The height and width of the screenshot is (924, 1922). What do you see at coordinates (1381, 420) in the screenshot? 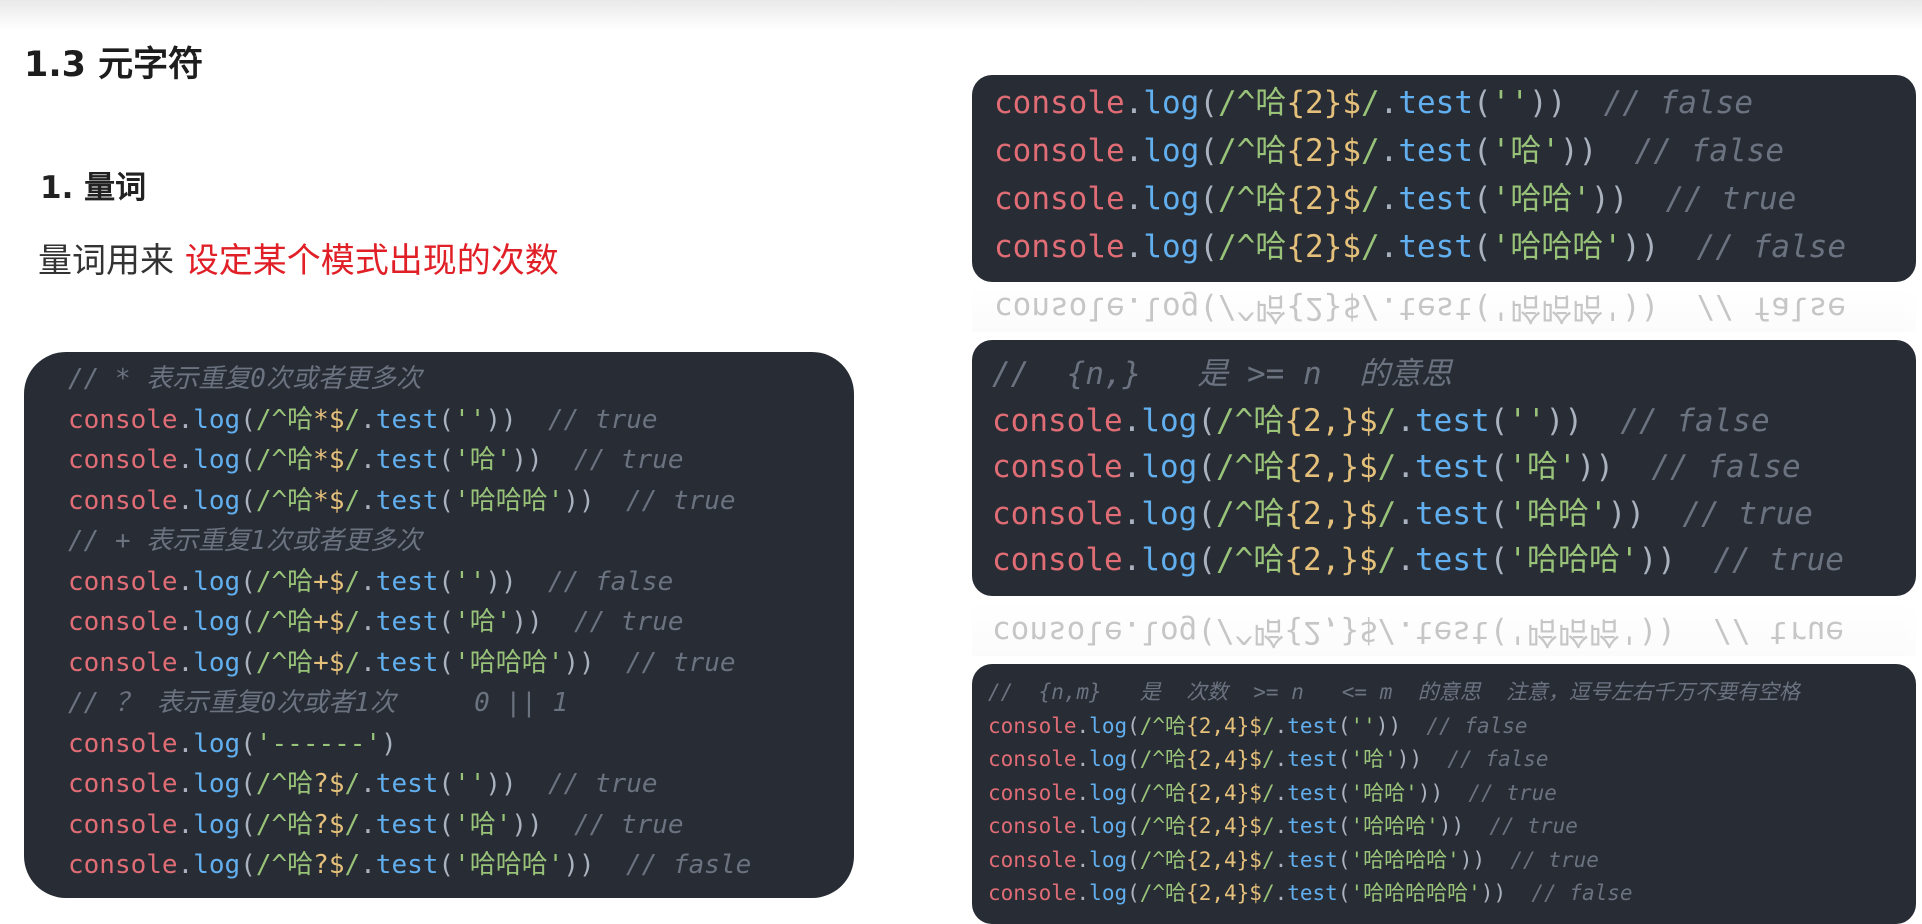
I see `code-line: console.log(/^哈{2,}$/.test('')) // false` at bounding box center [1381, 420].